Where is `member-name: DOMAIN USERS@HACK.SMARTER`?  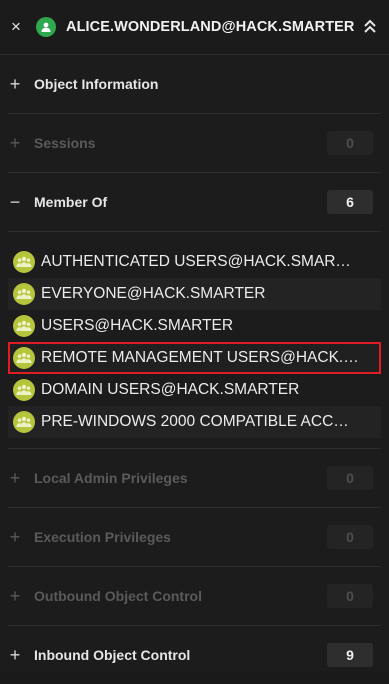
member-name: DOMAIN USERS@HACK.SMARTER is located at coordinates (170, 389).